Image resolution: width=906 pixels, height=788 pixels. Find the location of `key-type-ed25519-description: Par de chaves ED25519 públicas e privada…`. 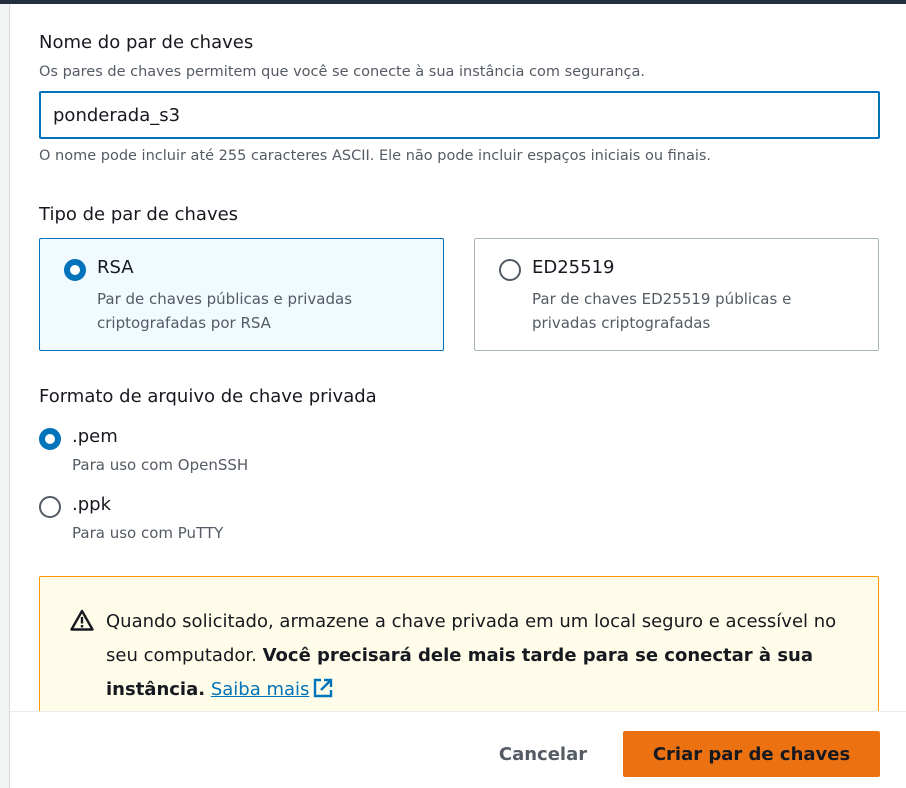

key-type-ed25519-description: Par de chaves ED25519 públicas e privada… is located at coordinates (662, 311).